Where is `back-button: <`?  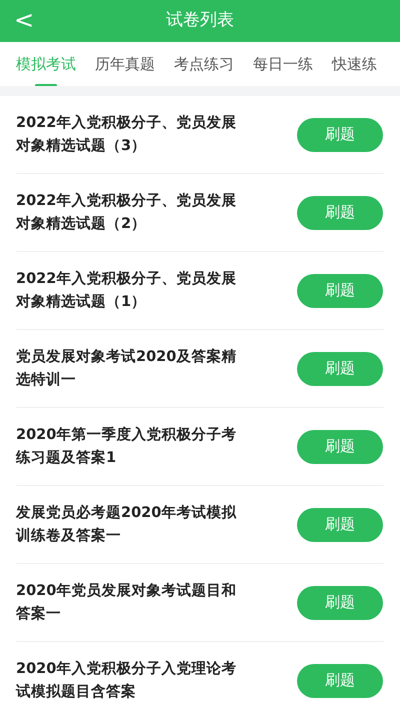
back-button: < is located at coordinates (24, 20).